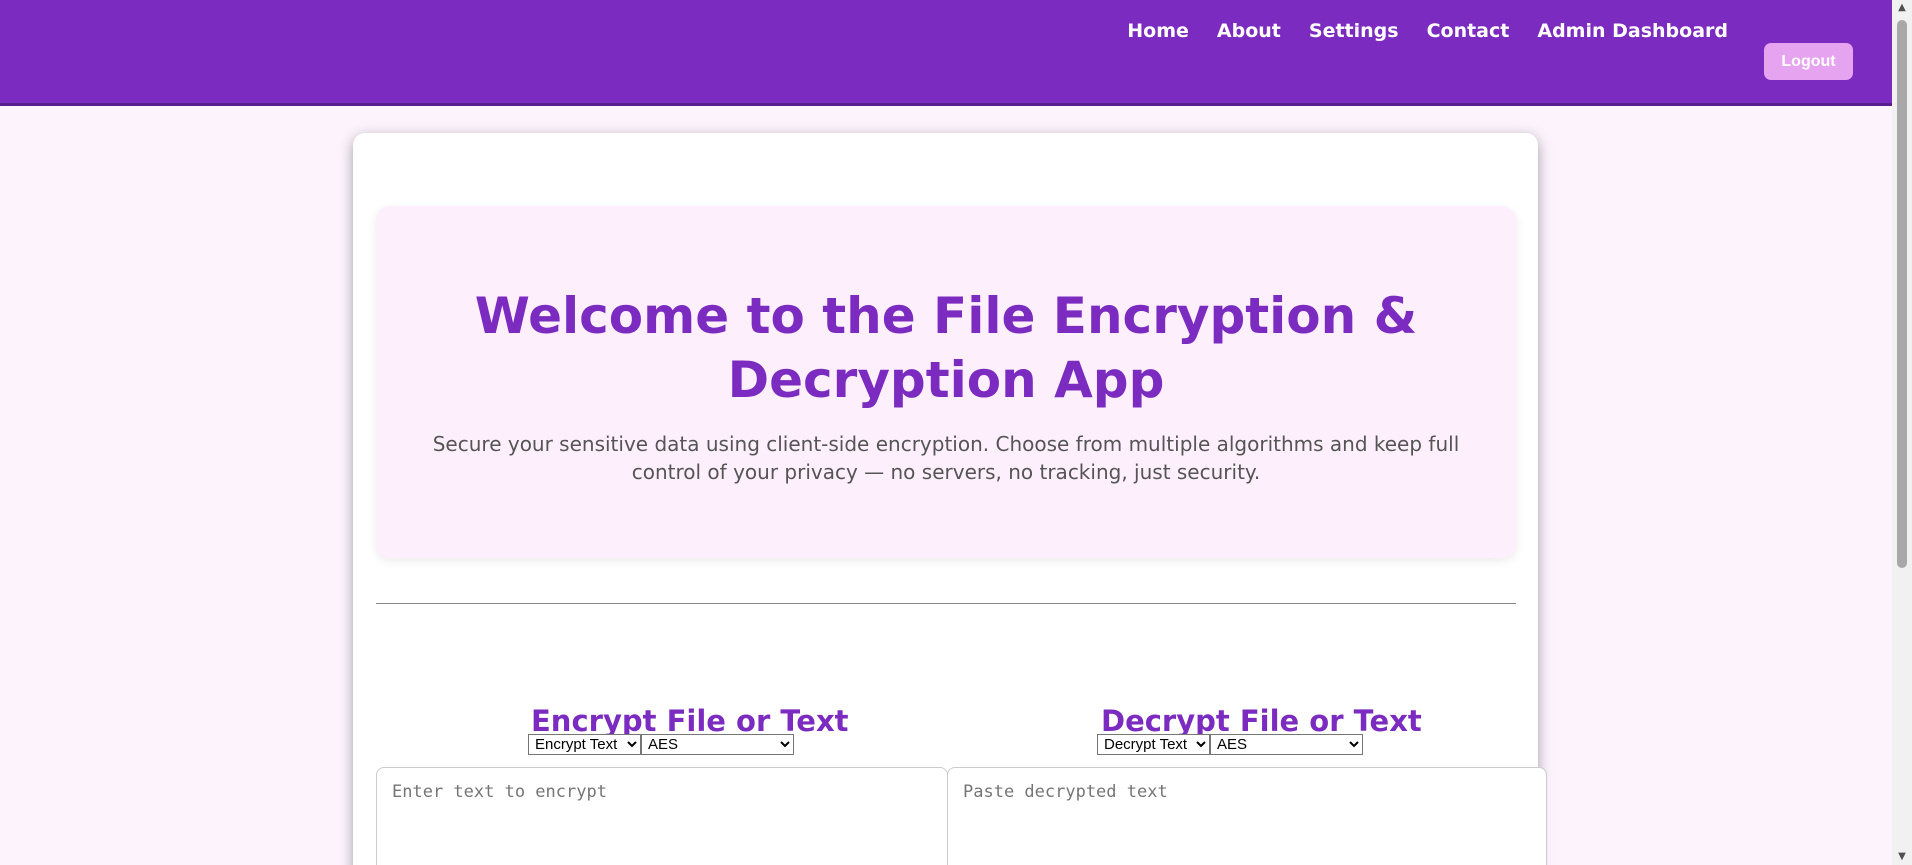 Image resolution: width=1912 pixels, height=865 pixels. What do you see at coordinates (1261, 721) in the screenshot?
I see `decrypt-section-title: Decrypt File or Text` at bounding box center [1261, 721].